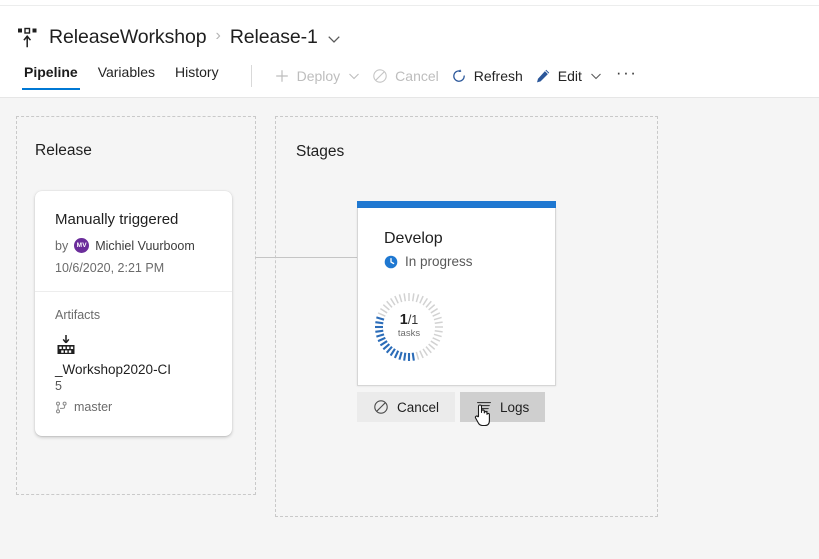 The image size is (819, 559). I want to click on progress-label: tasks, so click(409, 333).